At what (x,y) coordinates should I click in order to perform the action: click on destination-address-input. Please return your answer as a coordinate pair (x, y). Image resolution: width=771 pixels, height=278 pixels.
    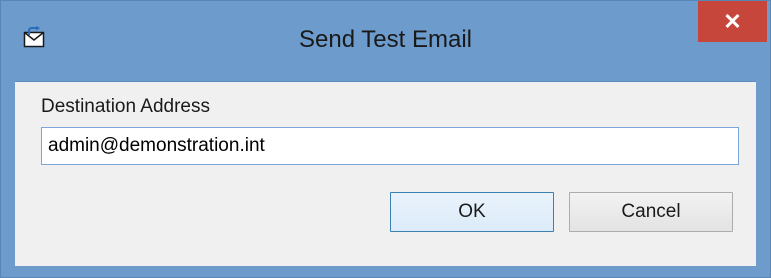
    Looking at the image, I should click on (390, 146).